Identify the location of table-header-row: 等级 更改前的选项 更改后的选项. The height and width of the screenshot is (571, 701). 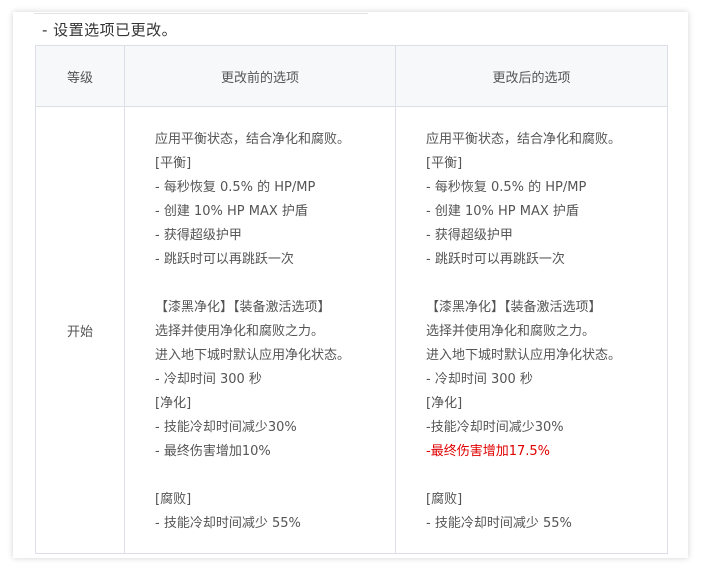
(351, 76).